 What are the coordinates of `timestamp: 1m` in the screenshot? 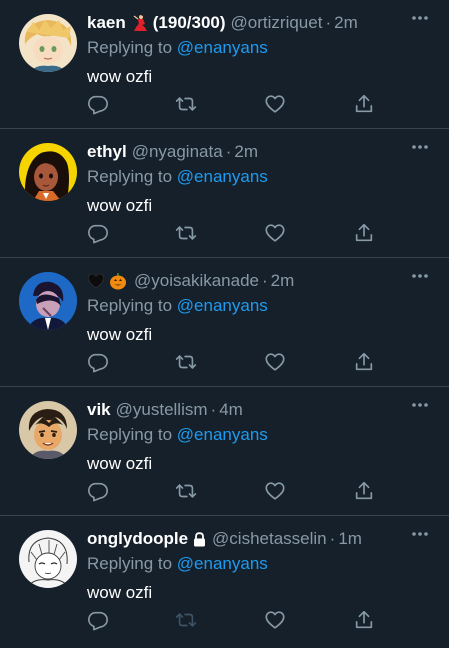 It's located at (350, 539).